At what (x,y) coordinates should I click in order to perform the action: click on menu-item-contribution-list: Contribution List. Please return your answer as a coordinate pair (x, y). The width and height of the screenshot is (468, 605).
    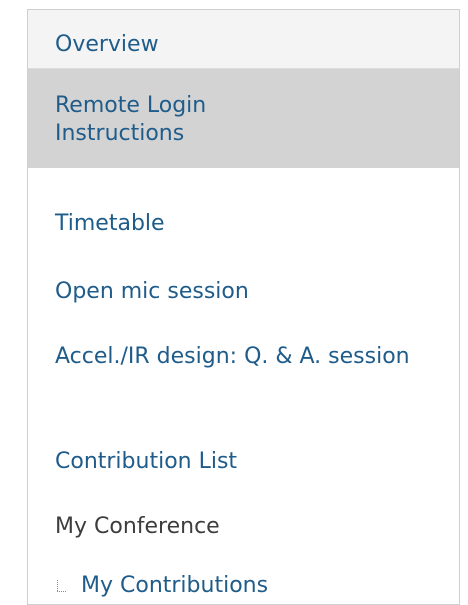
    Looking at the image, I should click on (243, 462).